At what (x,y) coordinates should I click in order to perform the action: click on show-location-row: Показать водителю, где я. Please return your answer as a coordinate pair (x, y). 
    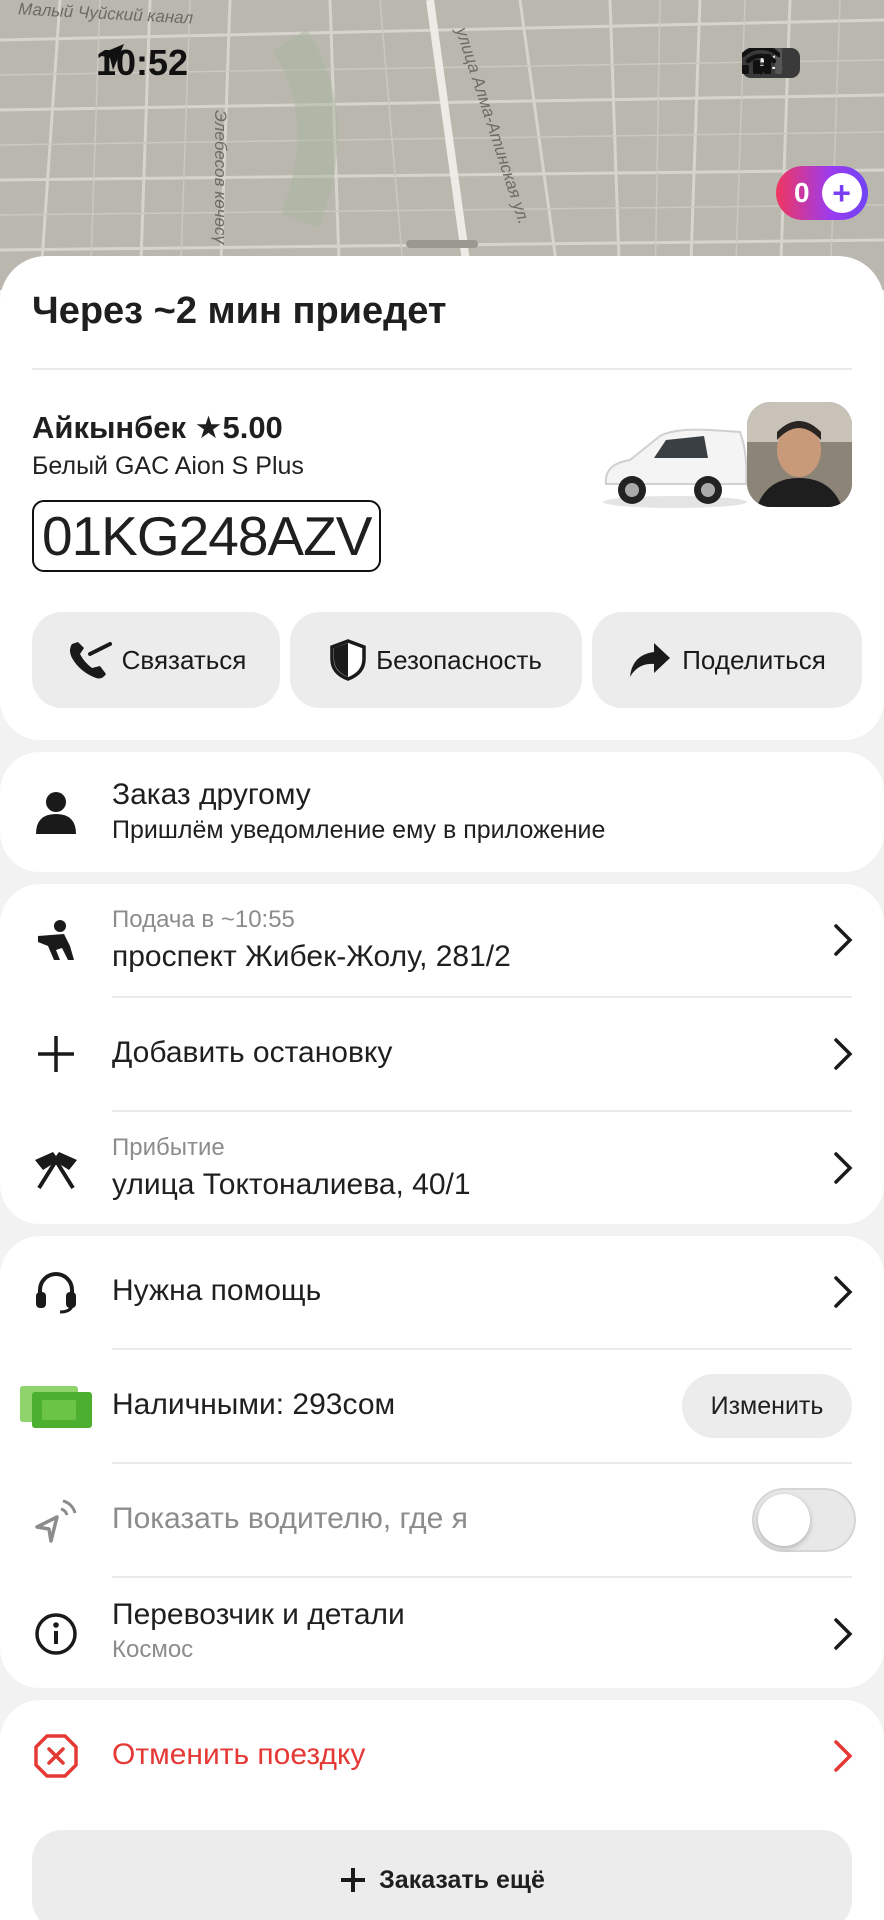
    Looking at the image, I should click on (442, 1520).